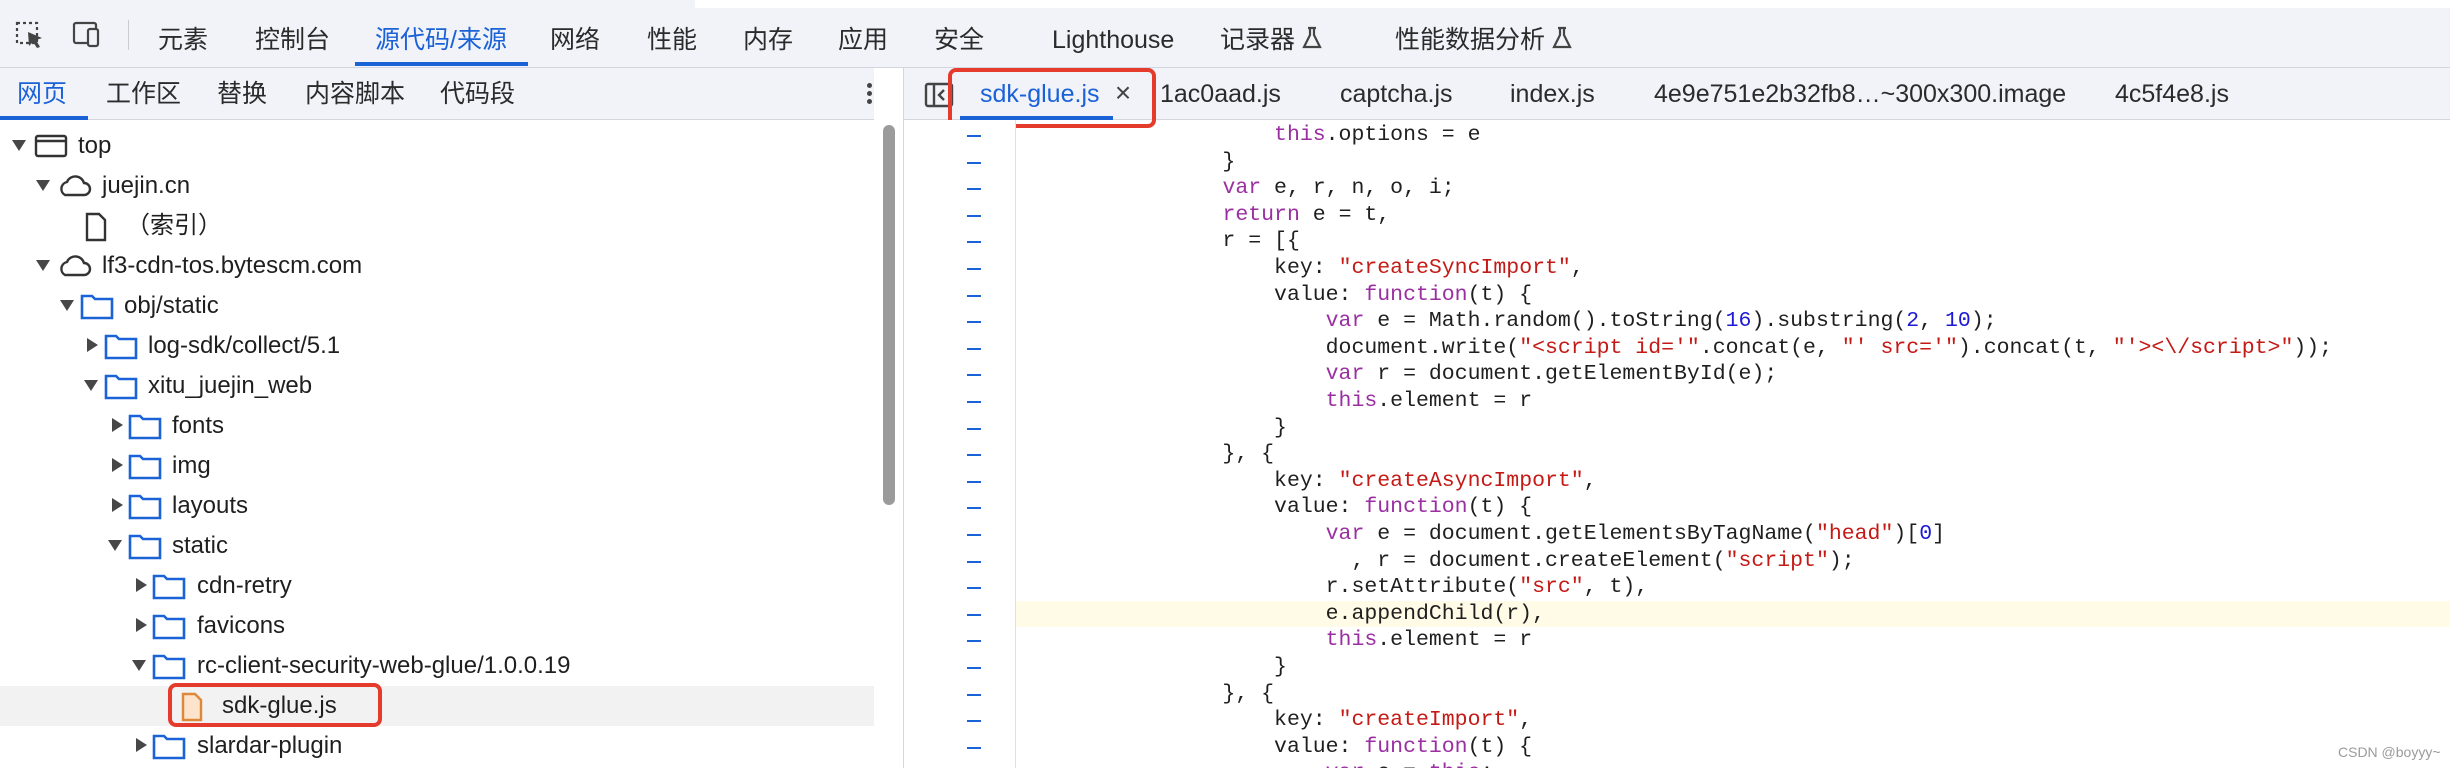 The width and height of the screenshot is (2450, 768). I want to click on highlight-box-editor-tab, so click(1052, 98).